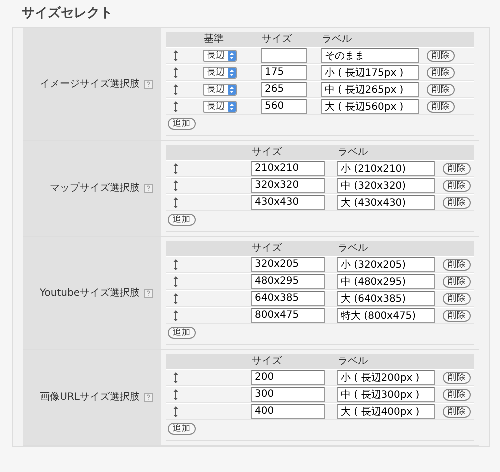  I want to click on label-input: 小 ( 長辺200px ), so click(386, 377).